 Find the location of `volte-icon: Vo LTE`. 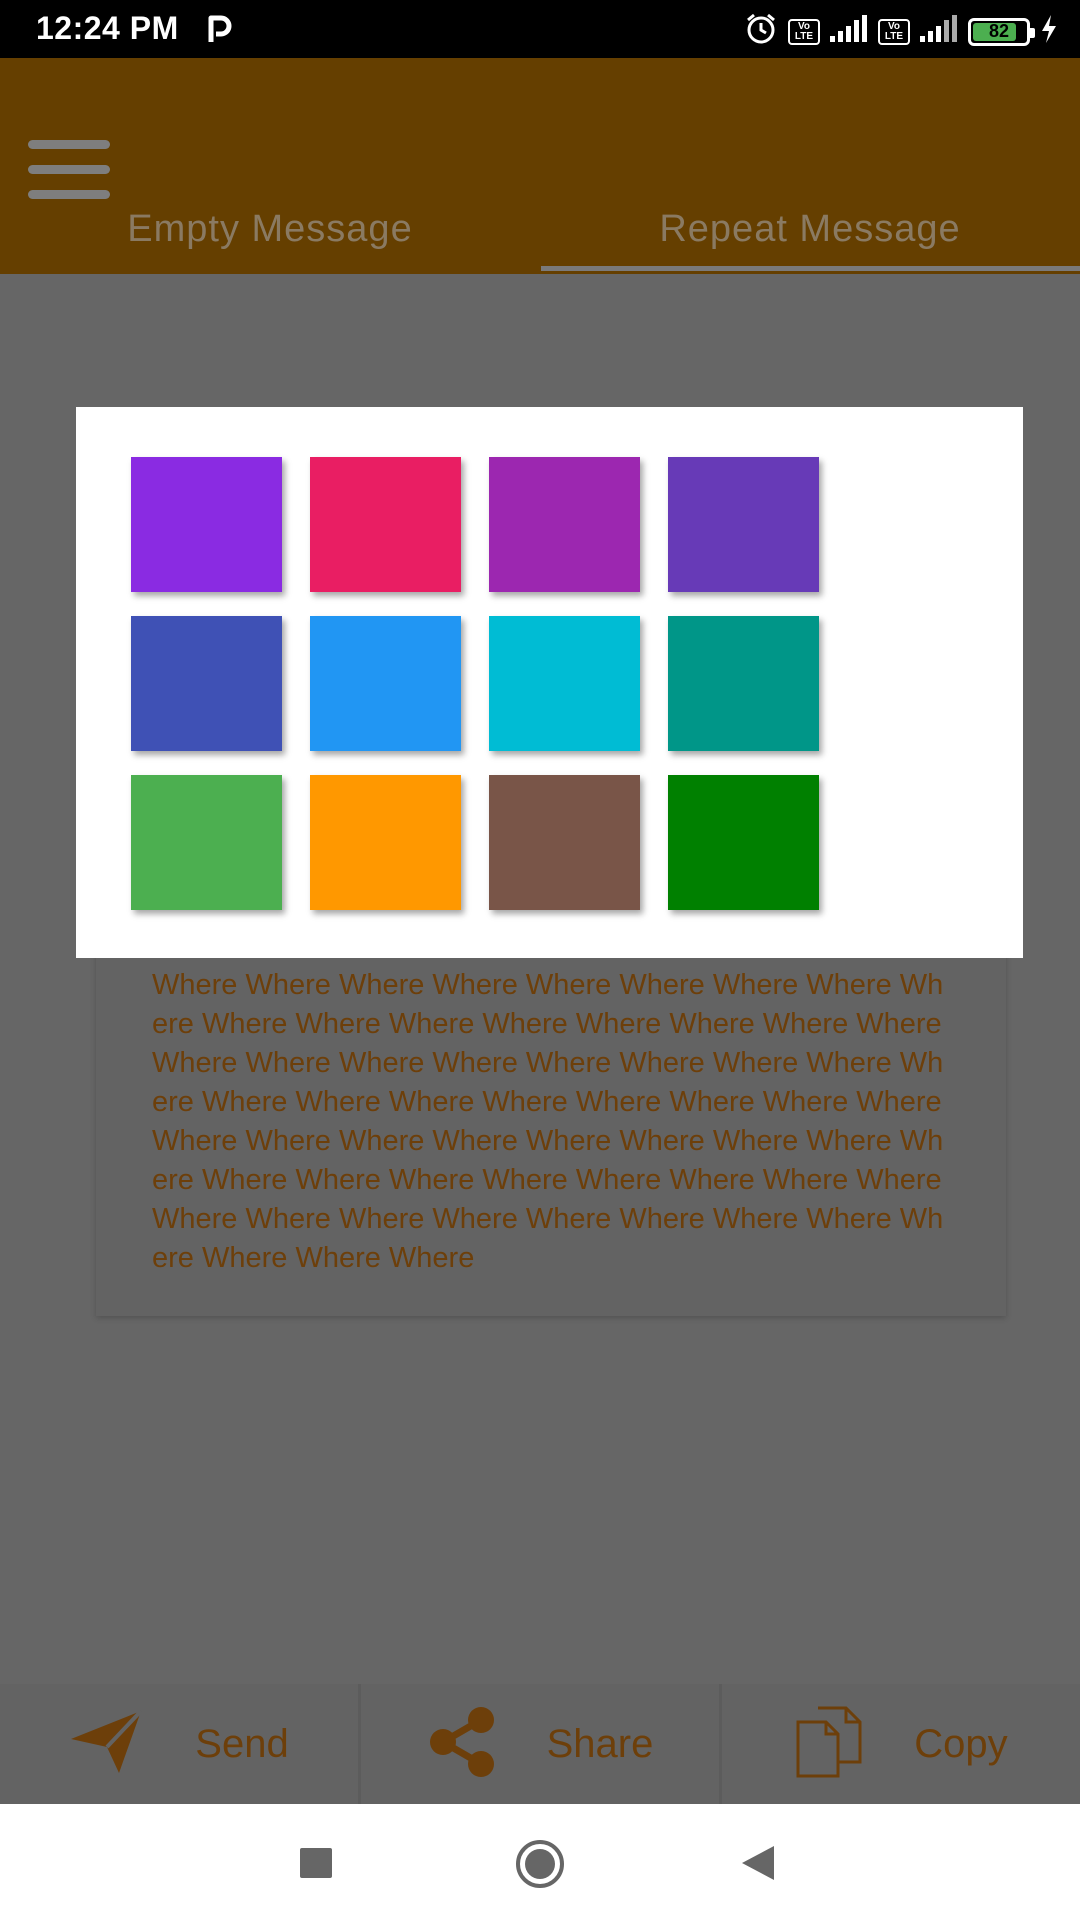

volte-icon: Vo LTE is located at coordinates (804, 31).